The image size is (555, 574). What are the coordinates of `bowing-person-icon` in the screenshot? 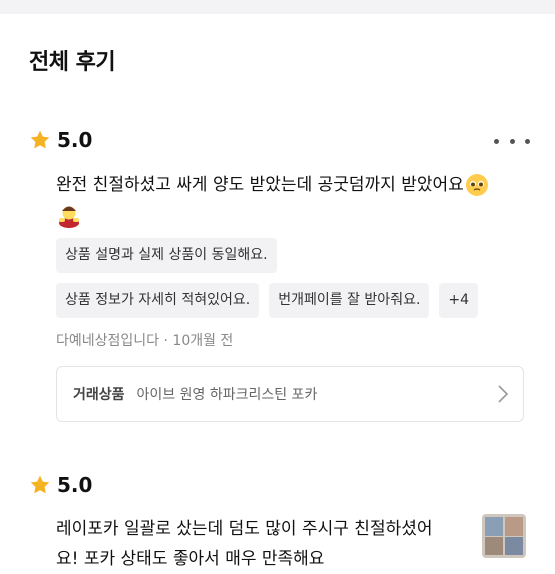 It's located at (69, 217).